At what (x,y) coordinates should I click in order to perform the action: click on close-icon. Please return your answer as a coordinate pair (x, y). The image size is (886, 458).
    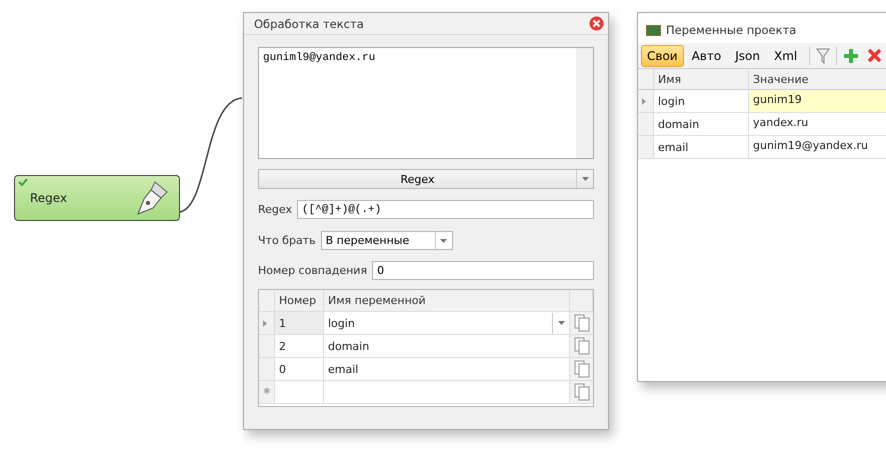
    Looking at the image, I should click on (596, 23).